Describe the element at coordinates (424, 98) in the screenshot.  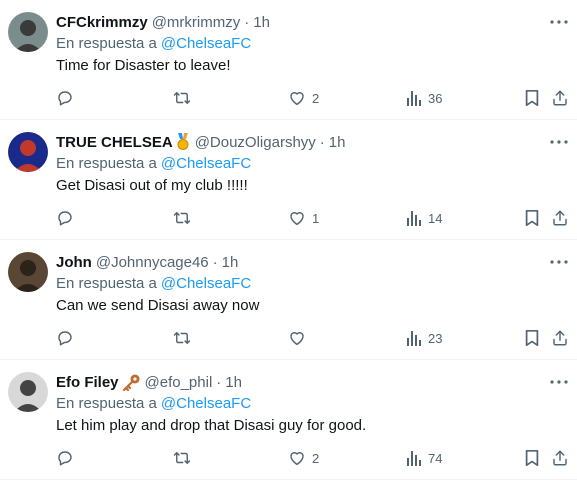
I see `views-button: 36` at that location.